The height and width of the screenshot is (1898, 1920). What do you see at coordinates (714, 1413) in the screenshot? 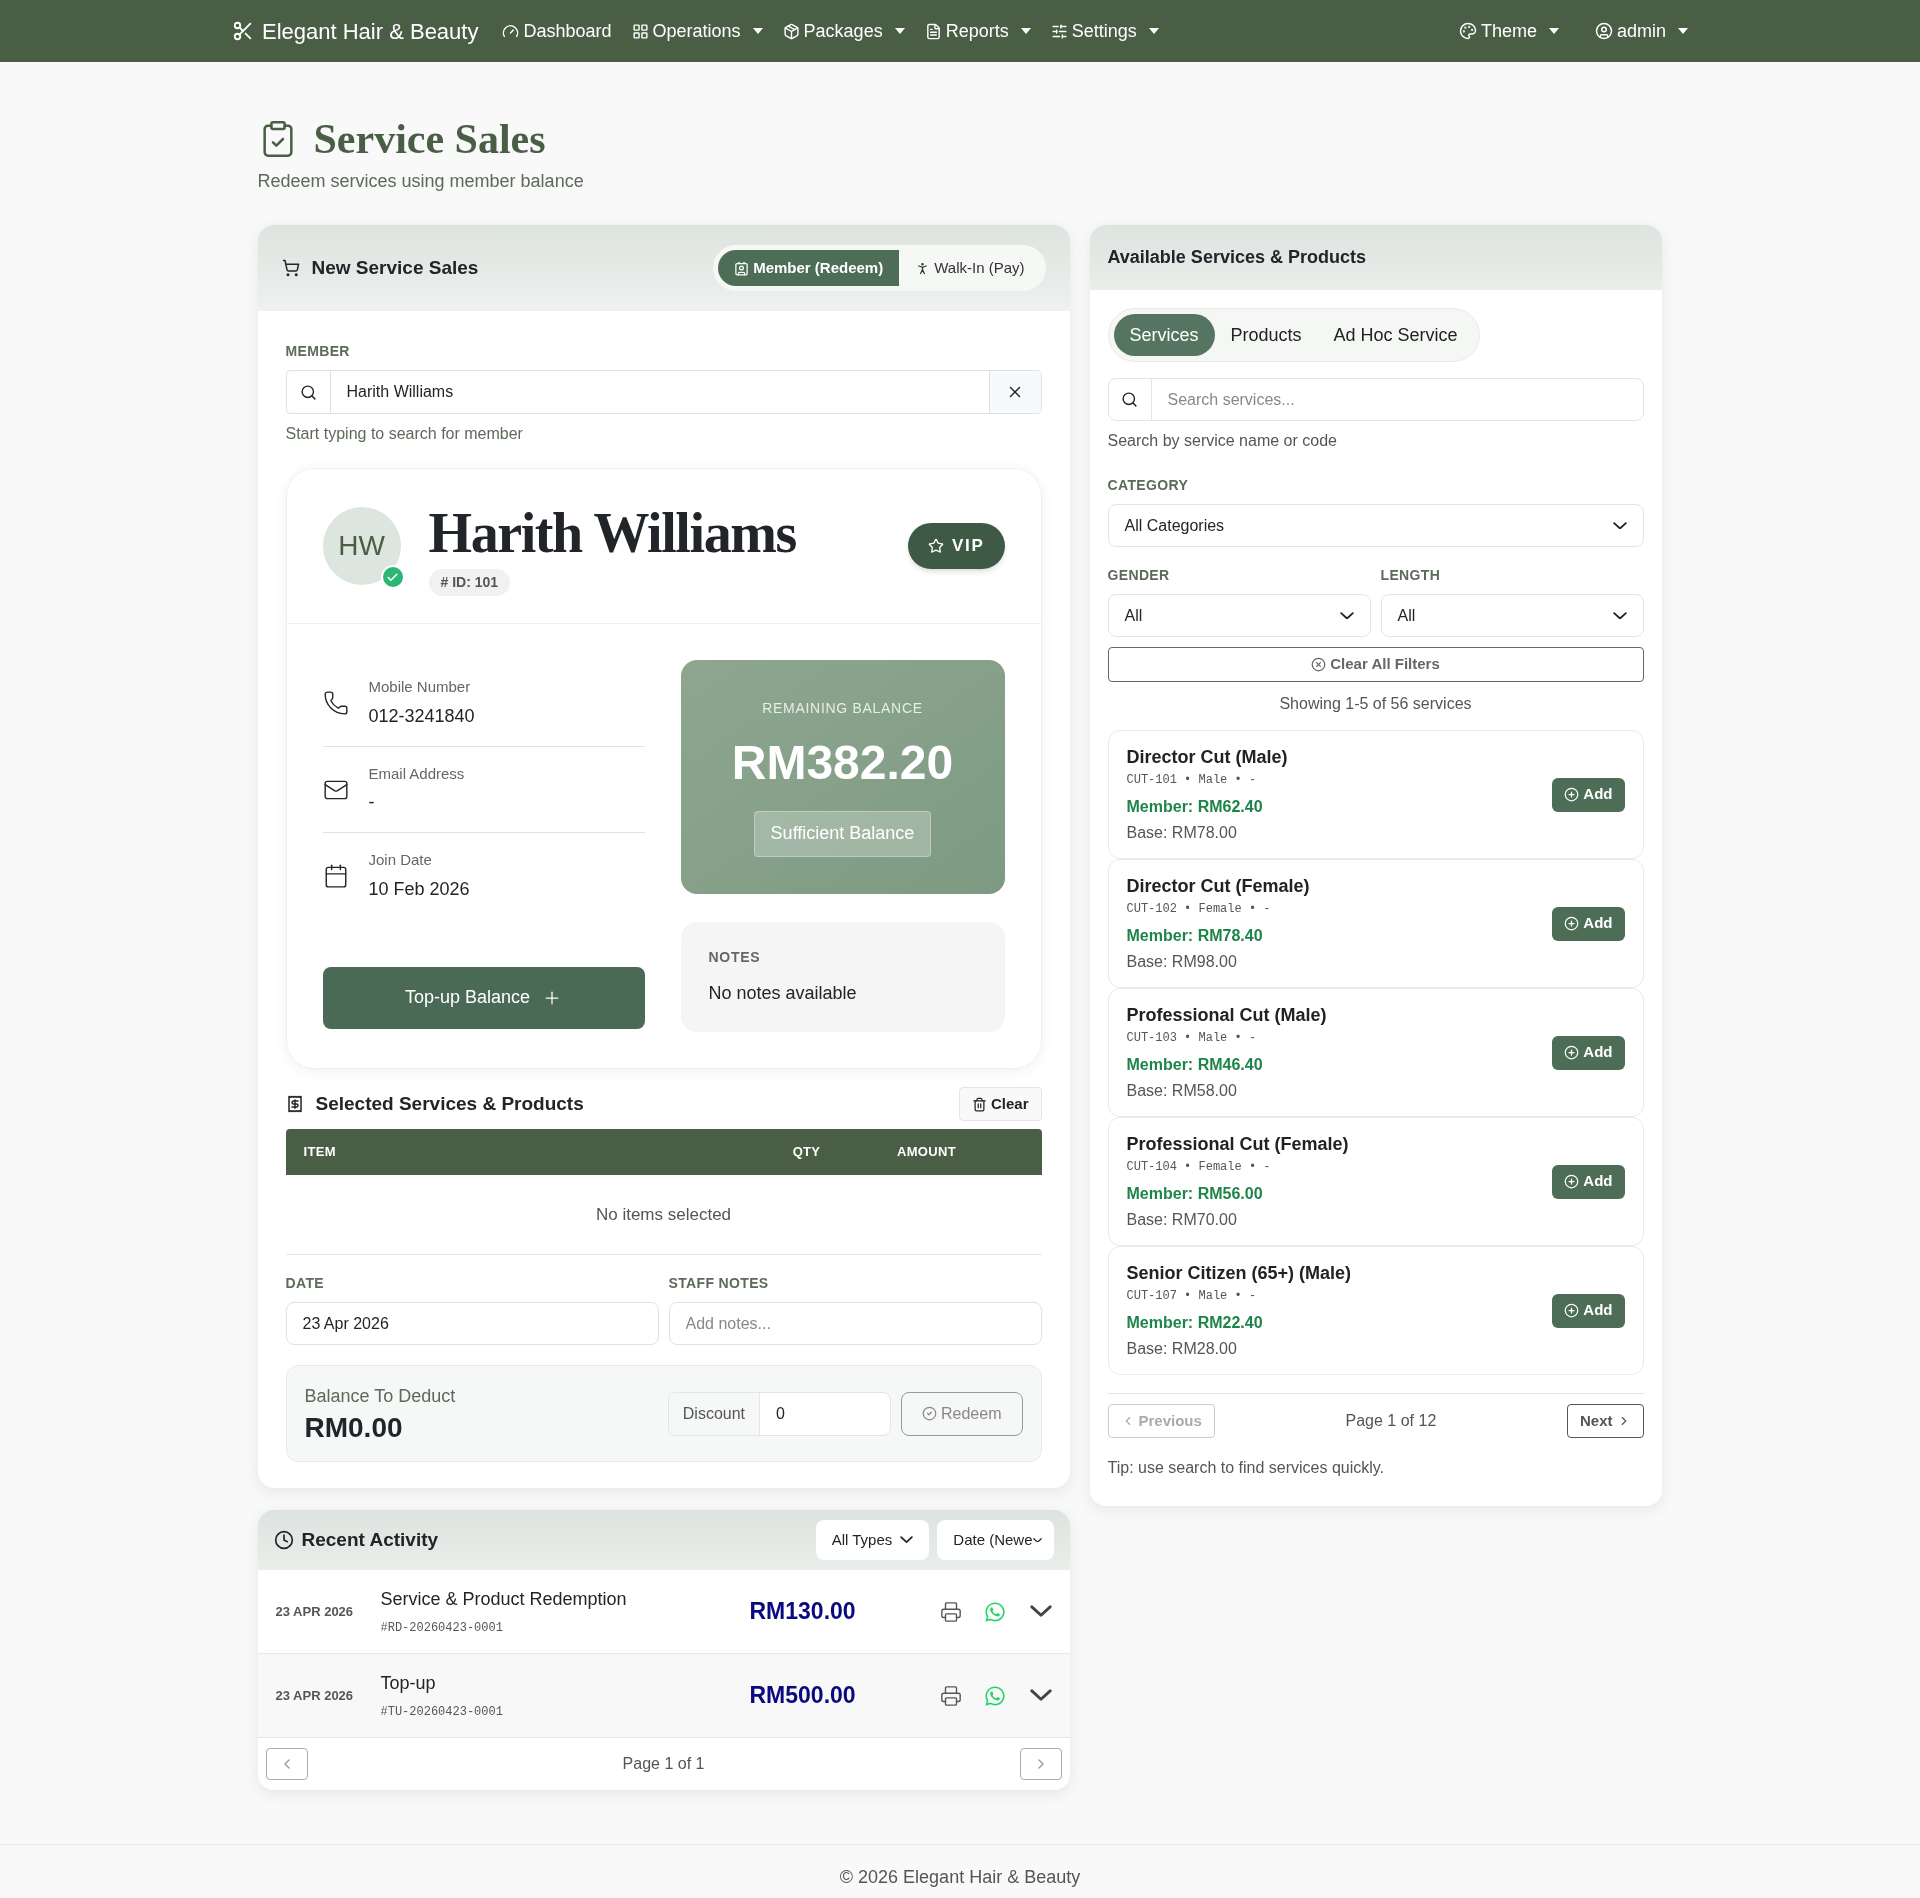
I see `field-prefix: Discount` at bounding box center [714, 1413].